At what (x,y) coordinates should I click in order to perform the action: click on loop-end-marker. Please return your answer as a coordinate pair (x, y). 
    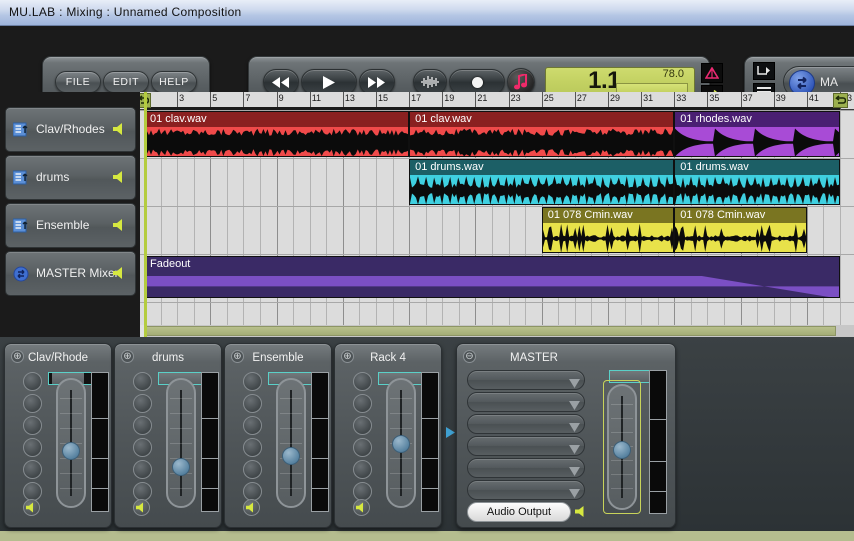
    Looking at the image, I should click on (840, 100).